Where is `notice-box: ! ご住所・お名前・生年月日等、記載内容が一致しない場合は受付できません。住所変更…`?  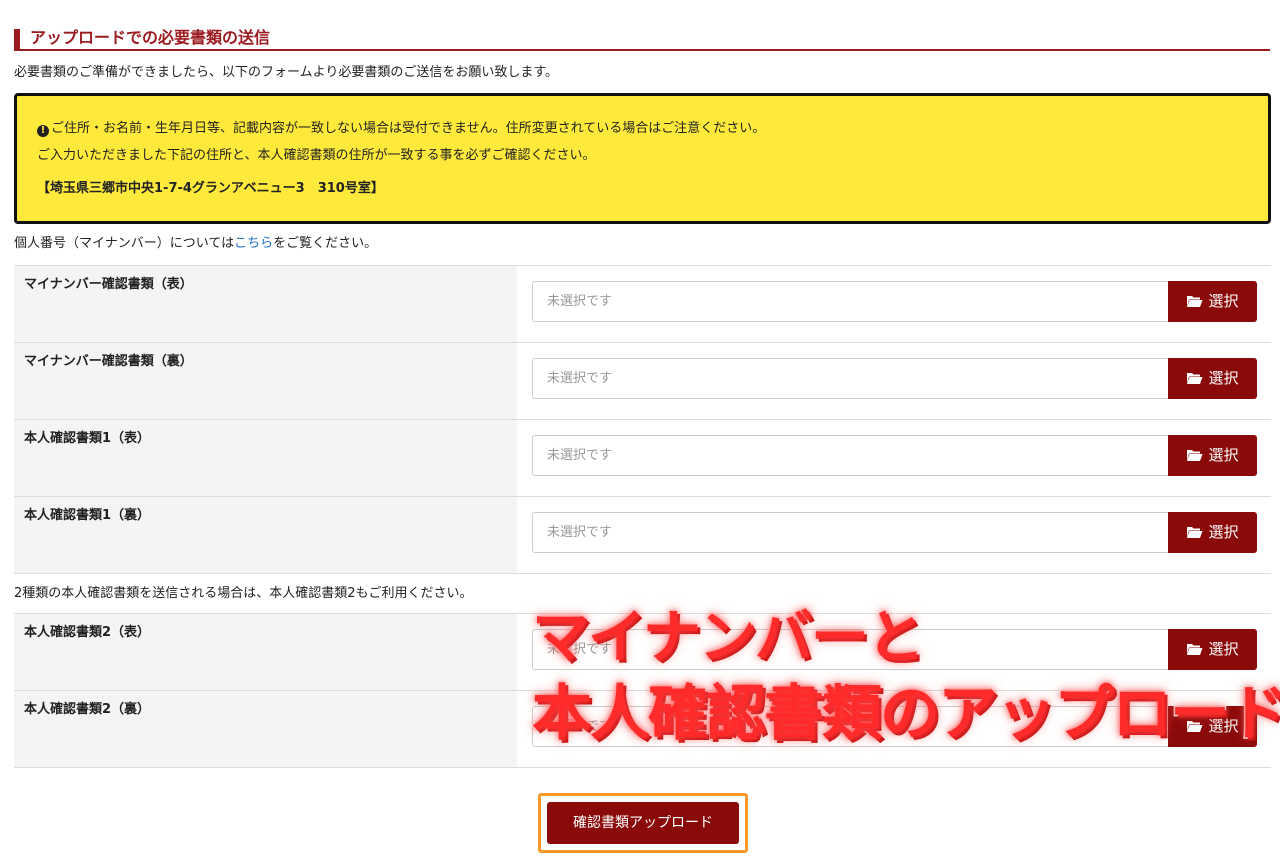 notice-box: ! ご住所・お名前・生年月日等、記載内容が一致しない場合は受付できません。住所変更… is located at coordinates (642, 158).